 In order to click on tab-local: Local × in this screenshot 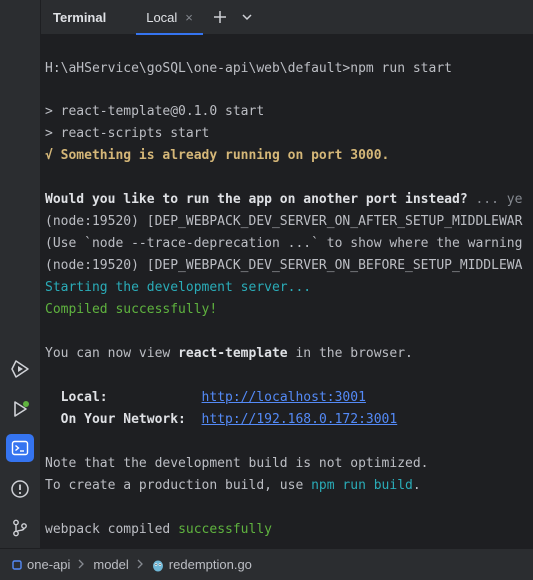, I will do `click(169, 17)`.